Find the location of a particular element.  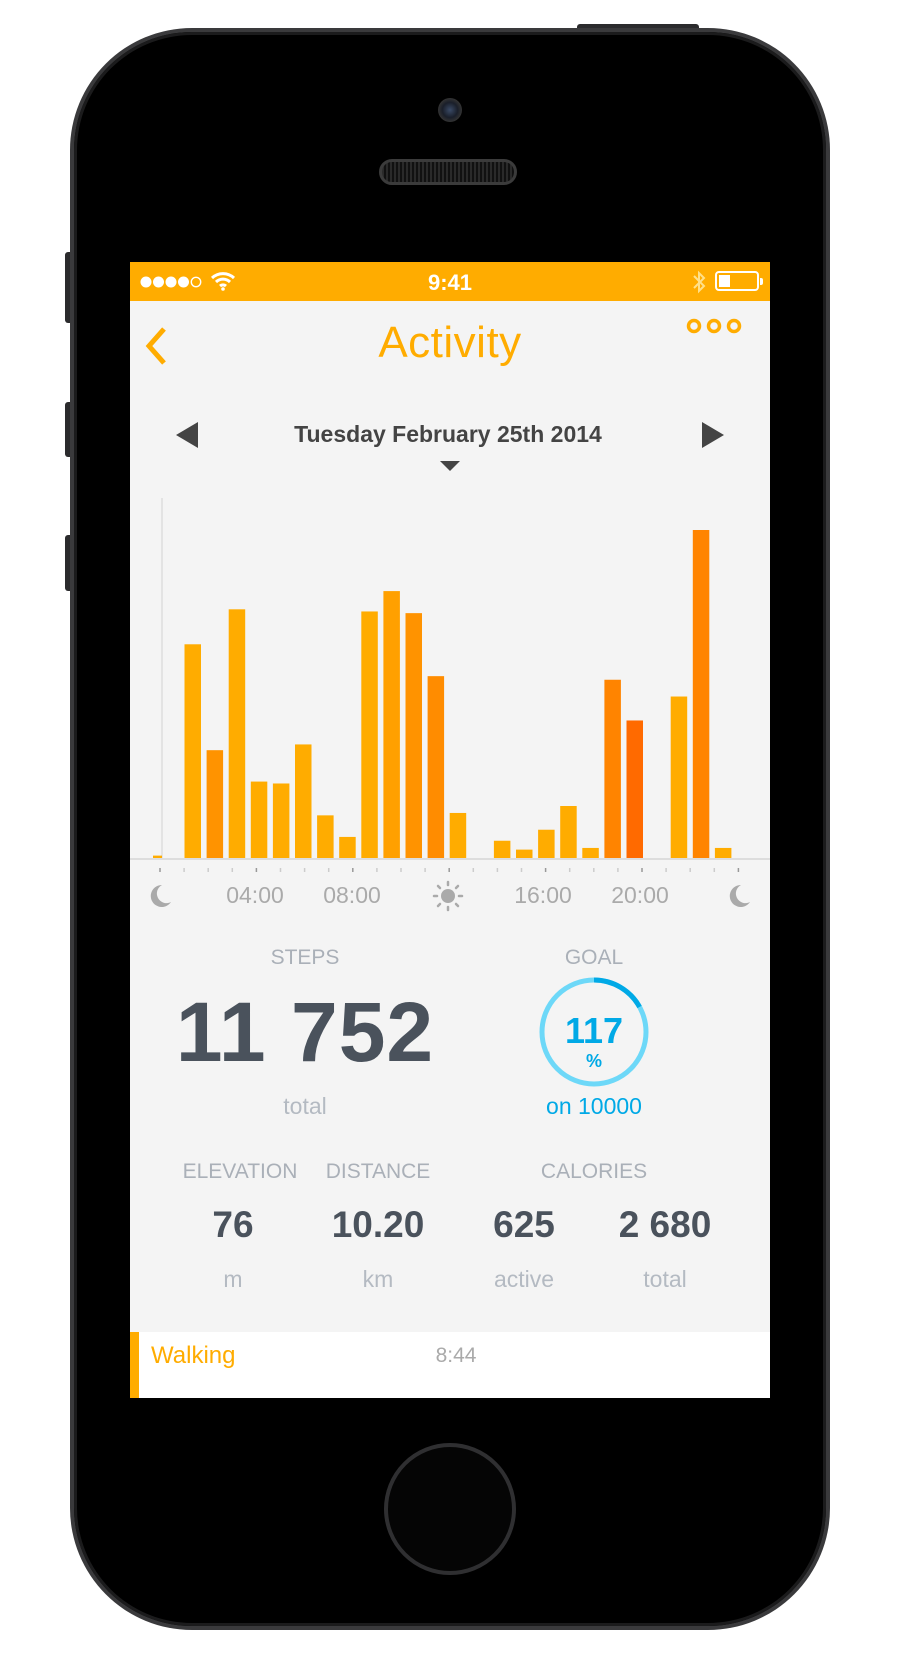

calories-label: CALORIES is located at coordinates (594, 1171).